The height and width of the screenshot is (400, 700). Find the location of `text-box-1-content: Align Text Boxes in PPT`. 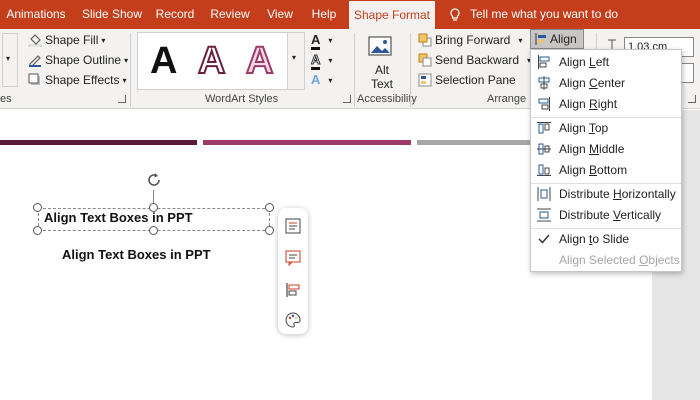

text-box-1-content: Align Text Boxes in PPT is located at coordinates (118, 217).